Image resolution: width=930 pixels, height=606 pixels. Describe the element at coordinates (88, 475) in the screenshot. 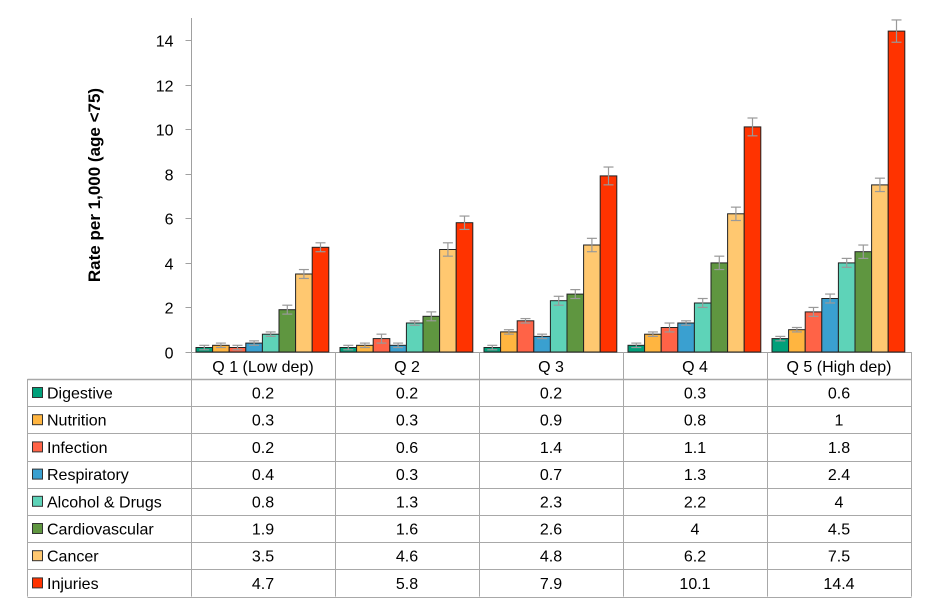

I see `legend-label: Respiratory` at that location.